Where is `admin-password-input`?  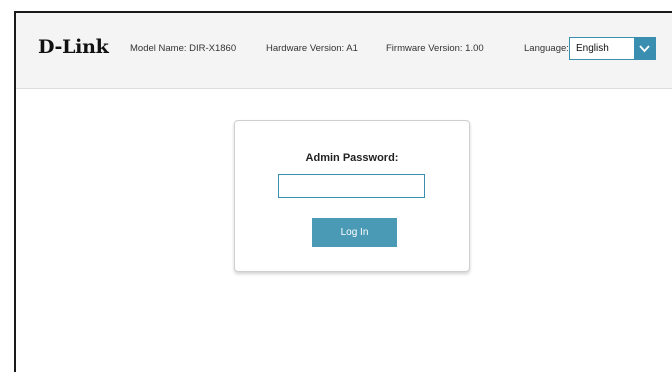 admin-password-input is located at coordinates (351, 186).